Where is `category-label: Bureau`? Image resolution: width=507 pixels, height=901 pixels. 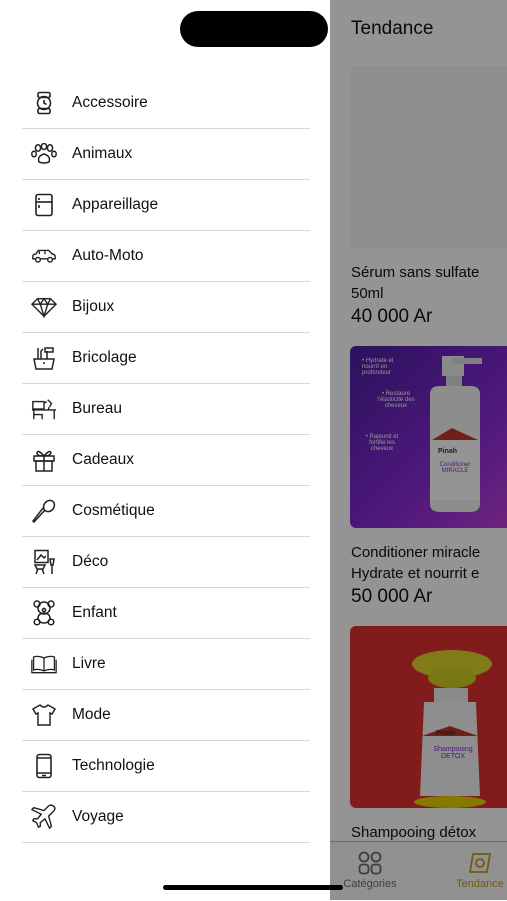 category-label: Bureau is located at coordinates (97, 408).